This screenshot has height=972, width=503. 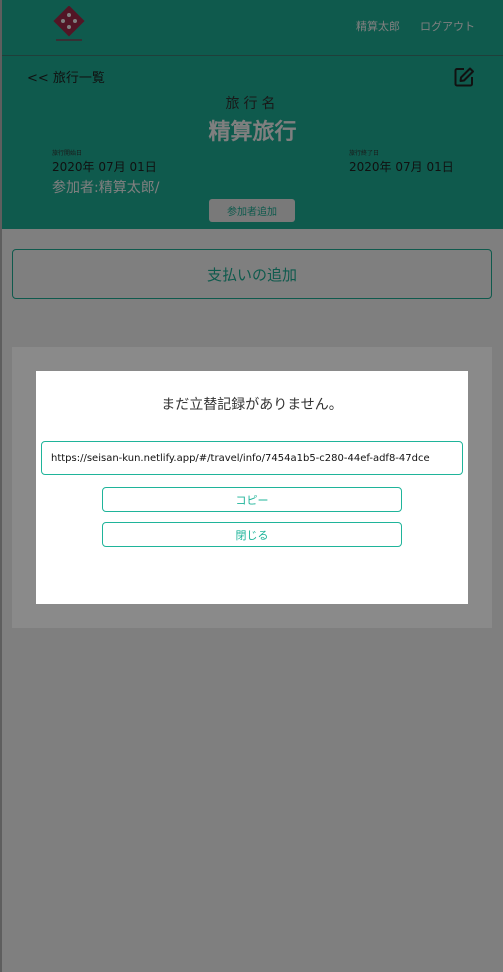 I want to click on copy-url-instruction: 以下URLをコピーして参加者に送信しよう！, so click(x=252, y=430).